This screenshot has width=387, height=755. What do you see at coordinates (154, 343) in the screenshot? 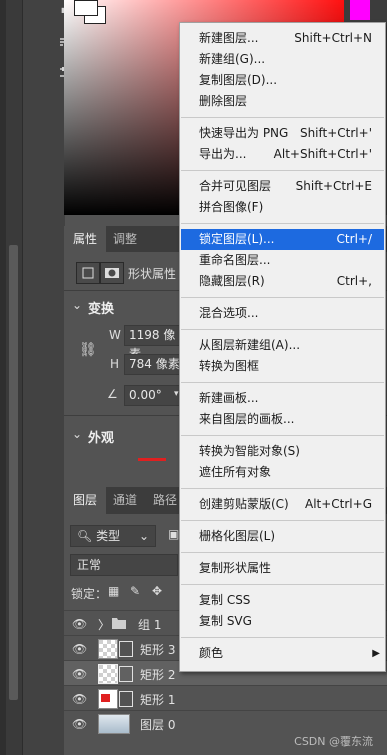
I see `width-field: 1198 像素` at bounding box center [154, 343].